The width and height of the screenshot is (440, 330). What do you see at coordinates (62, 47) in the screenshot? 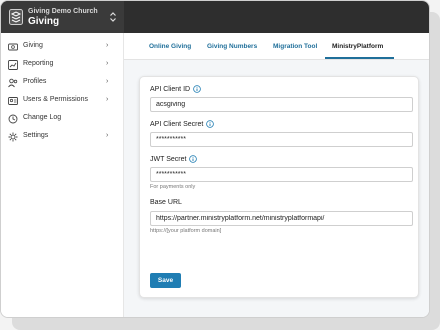
I see `sidebar-item-giving: Giving ›` at bounding box center [62, 47].